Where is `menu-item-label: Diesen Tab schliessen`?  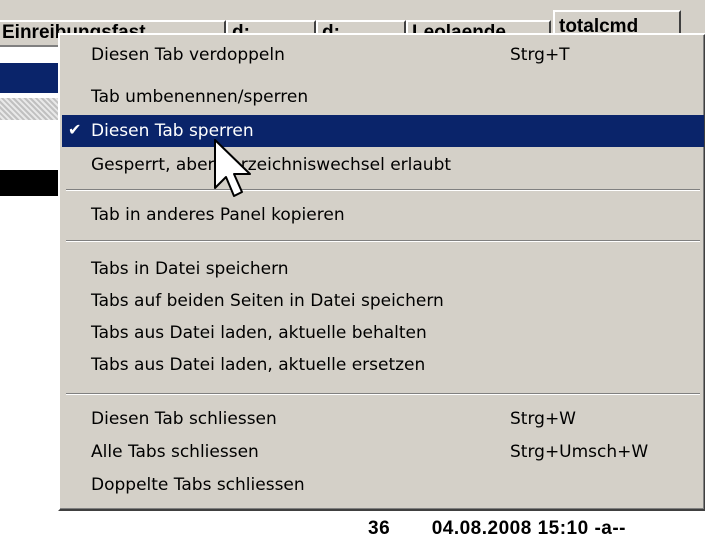 menu-item-label: Diesen Tab schliessen is located at coordinates (184, 419).